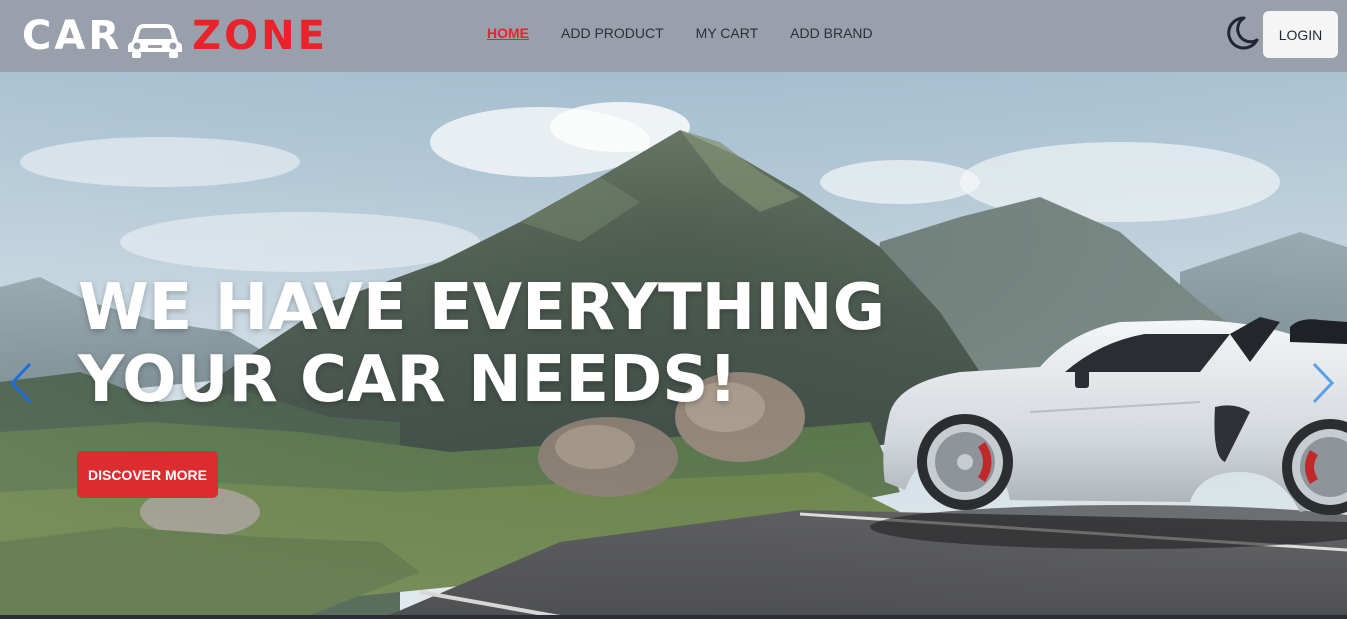 The height and width of the screenshot is (619, 1347). I want to click on nav-home: HOME, so click(508, 33).